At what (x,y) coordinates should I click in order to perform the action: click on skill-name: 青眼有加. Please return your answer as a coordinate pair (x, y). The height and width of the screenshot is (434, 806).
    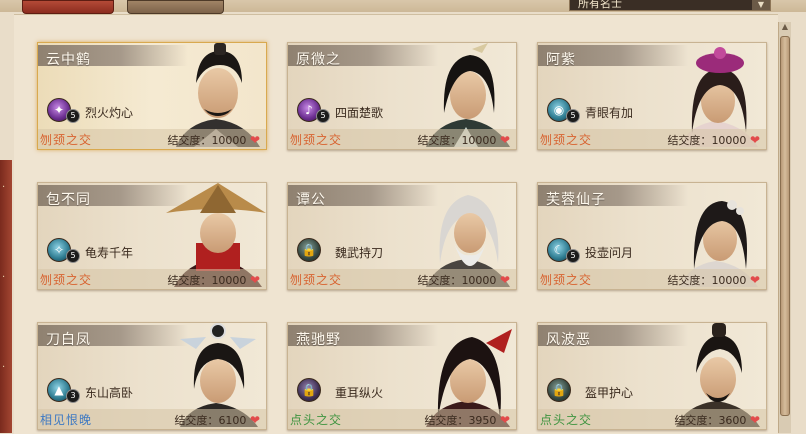
    Looking at the image, I should click on (609, 113).